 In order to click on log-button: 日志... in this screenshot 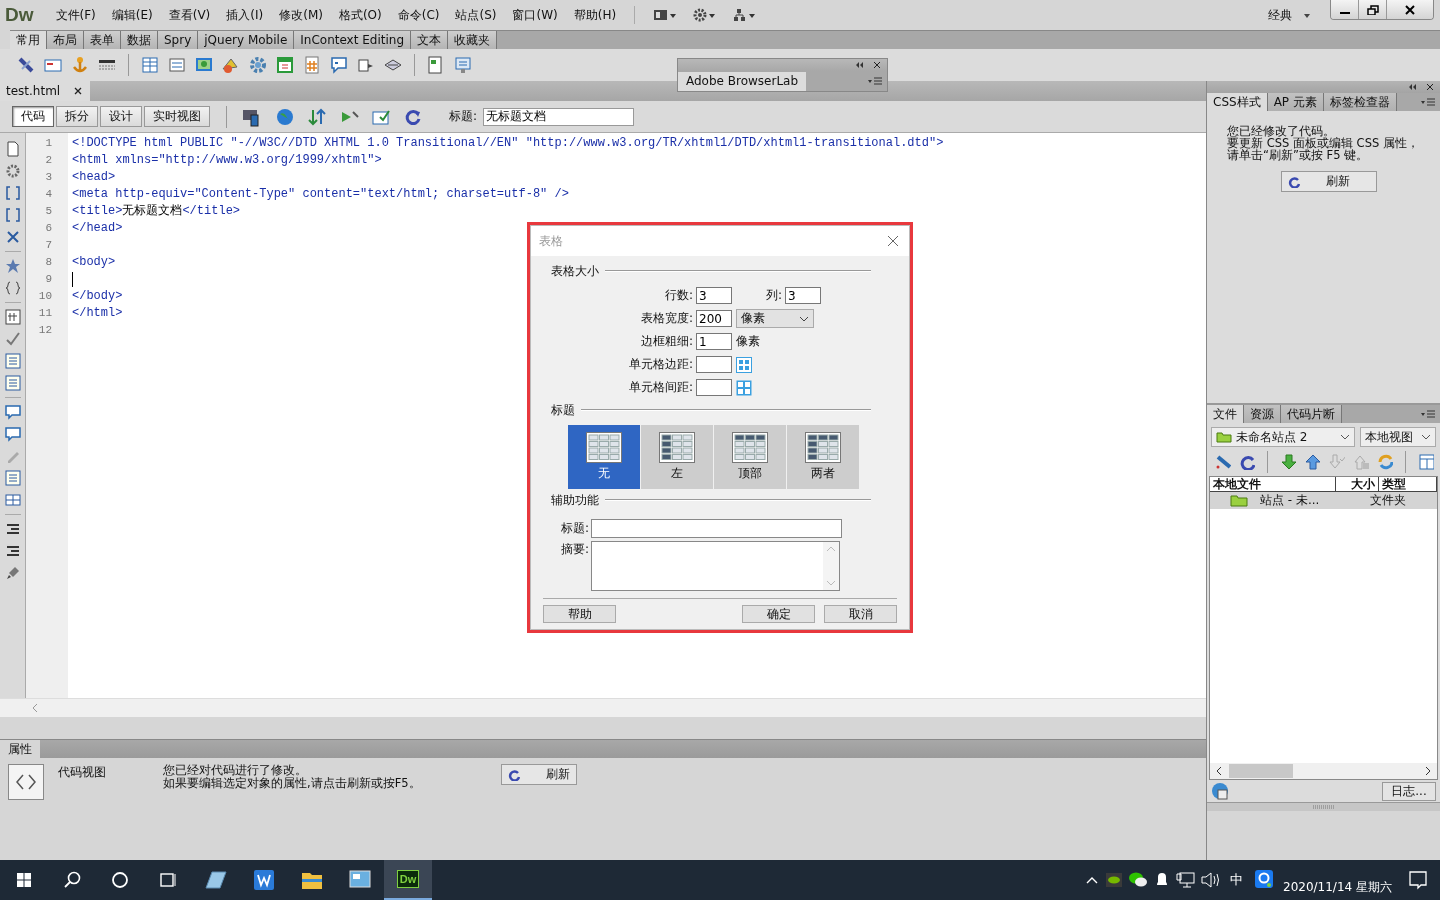, I will do `click(1409, 791)`.